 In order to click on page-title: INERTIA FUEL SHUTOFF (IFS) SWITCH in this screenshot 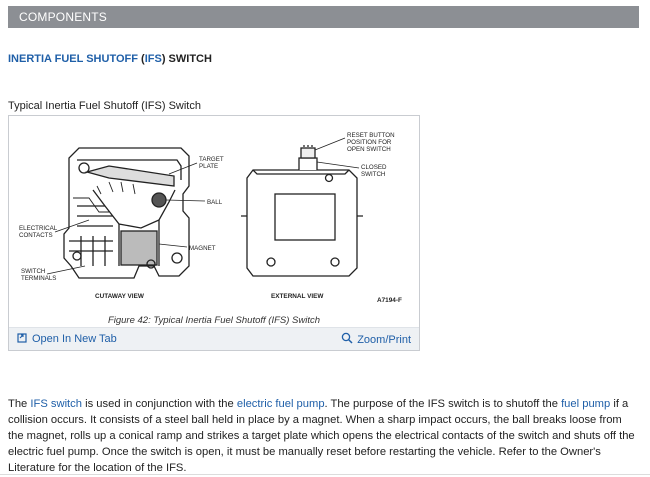, I will do `click(110, 59)`.